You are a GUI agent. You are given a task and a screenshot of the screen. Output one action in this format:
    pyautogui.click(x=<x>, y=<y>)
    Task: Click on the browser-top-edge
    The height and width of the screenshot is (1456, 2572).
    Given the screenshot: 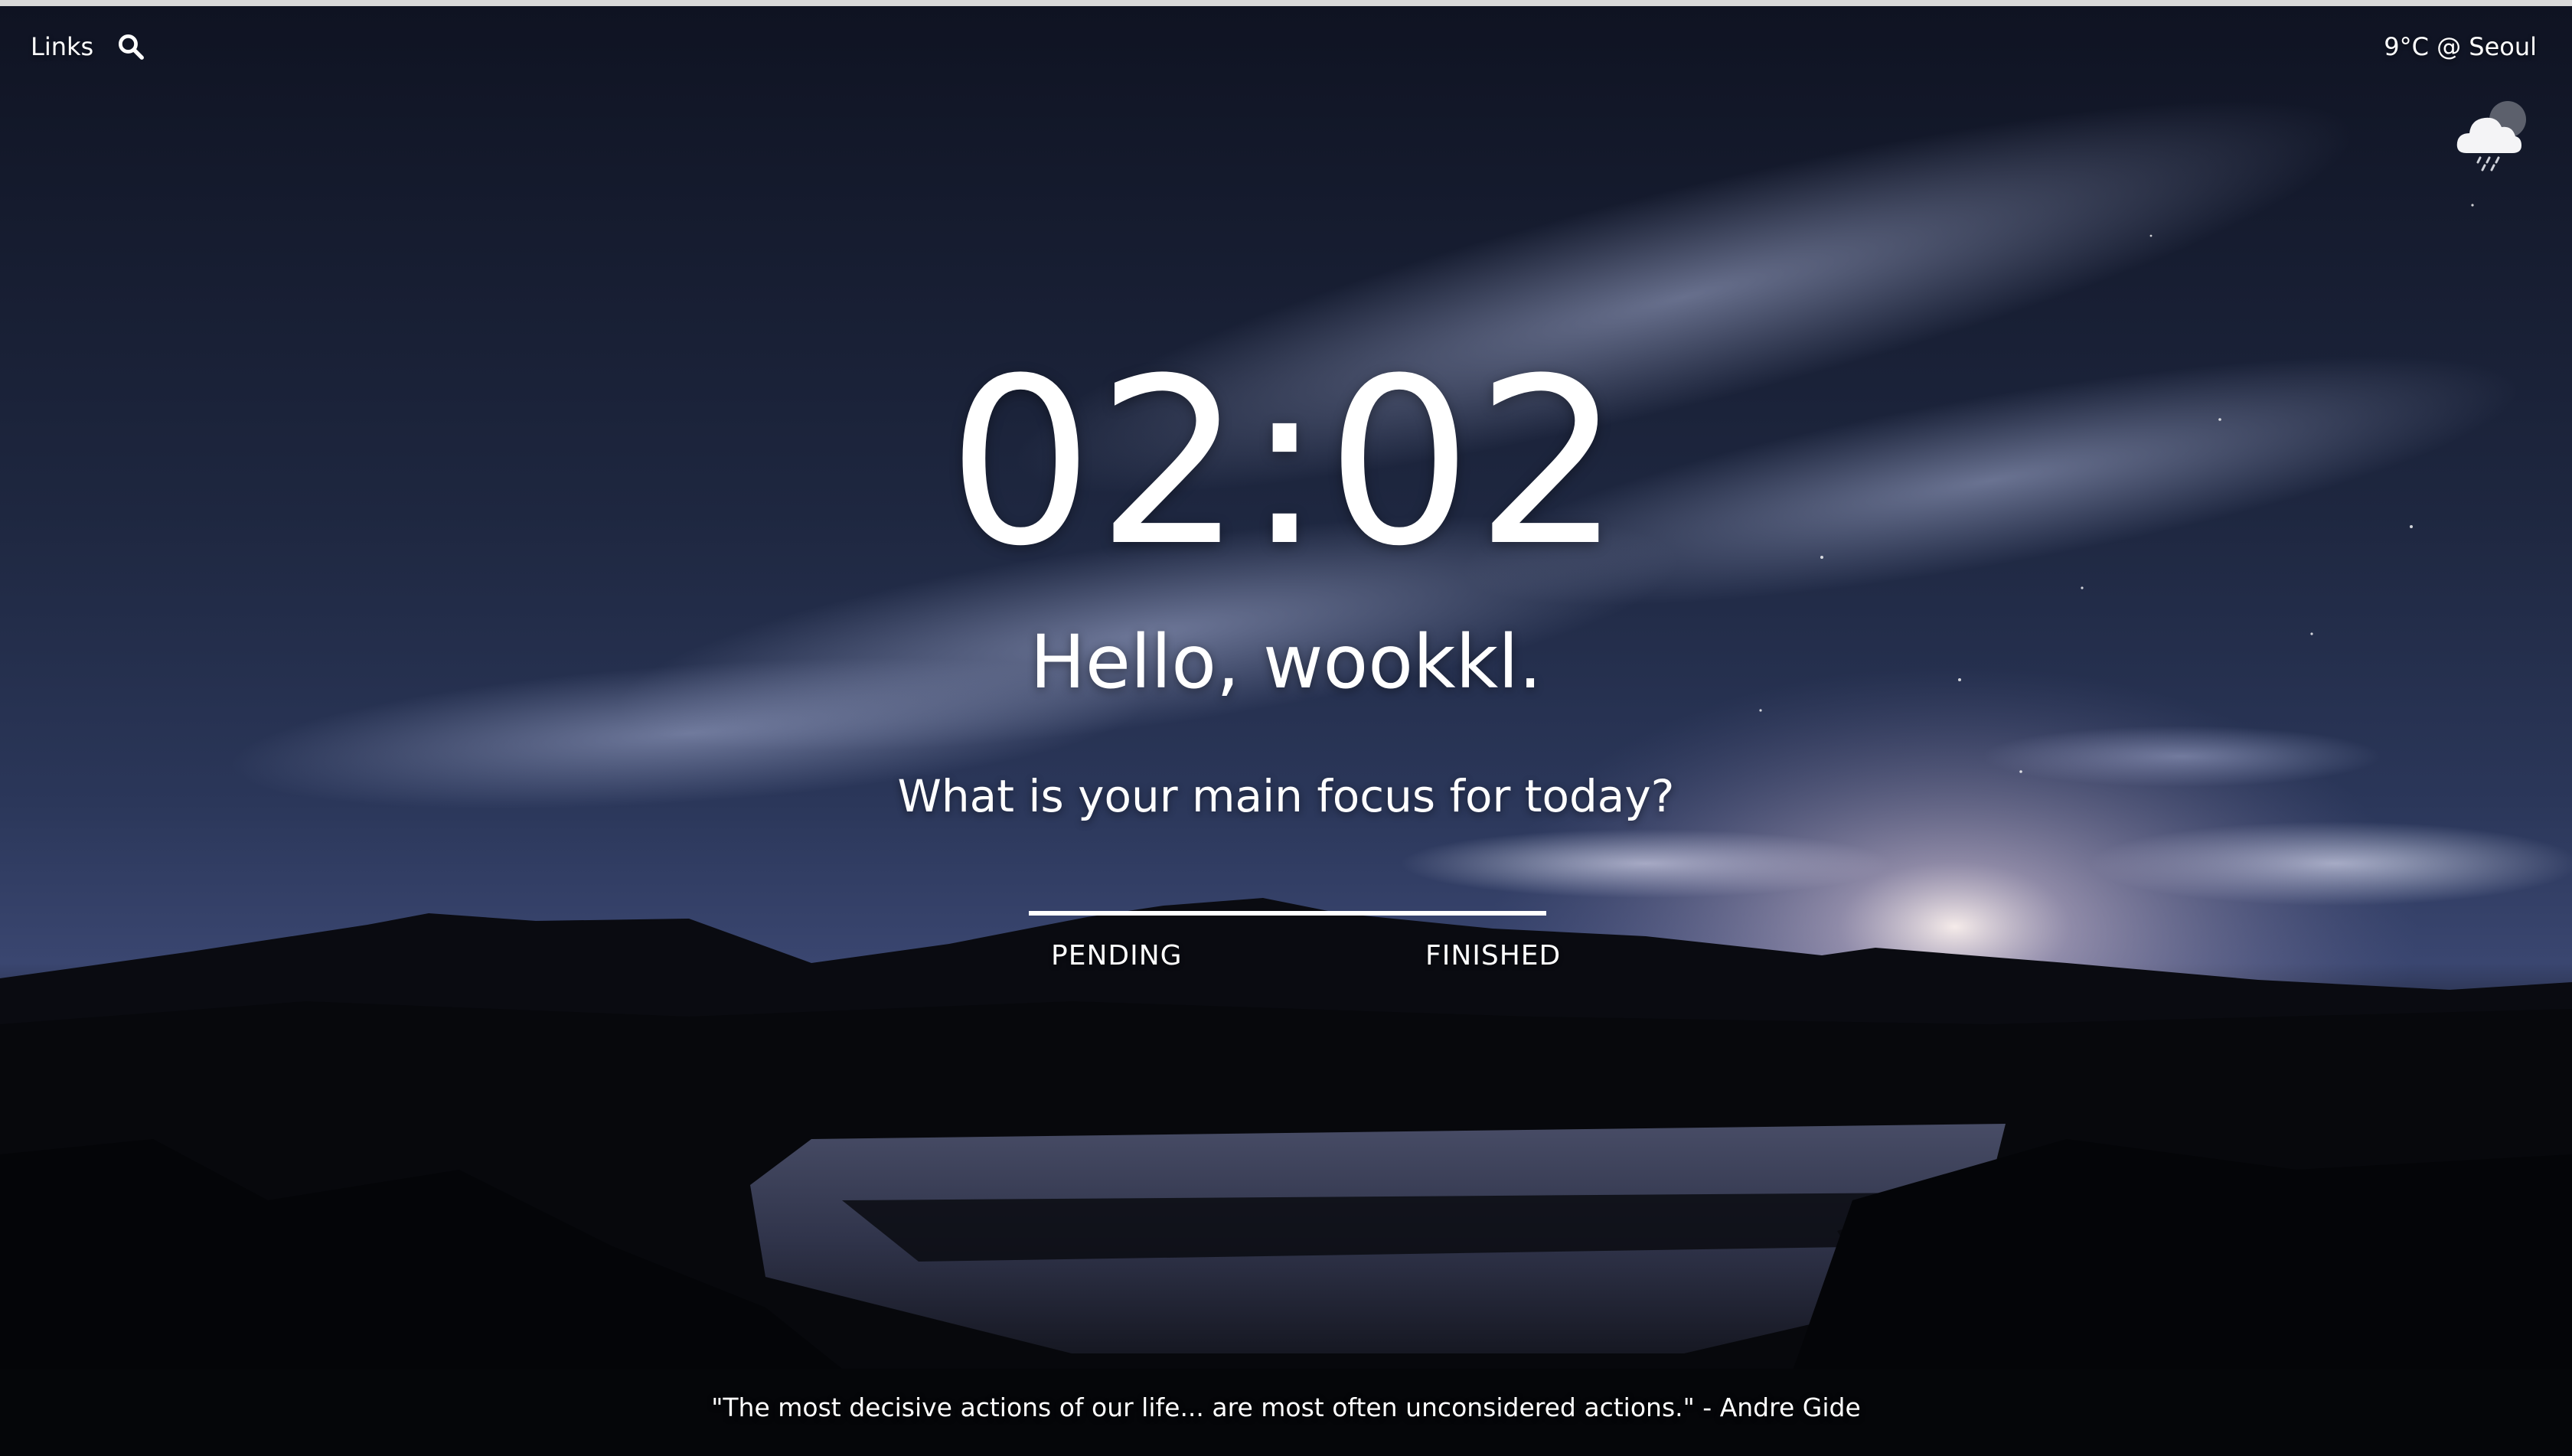 What is the action you would take?
    pyautogui.click(x=1286, y=3)
    